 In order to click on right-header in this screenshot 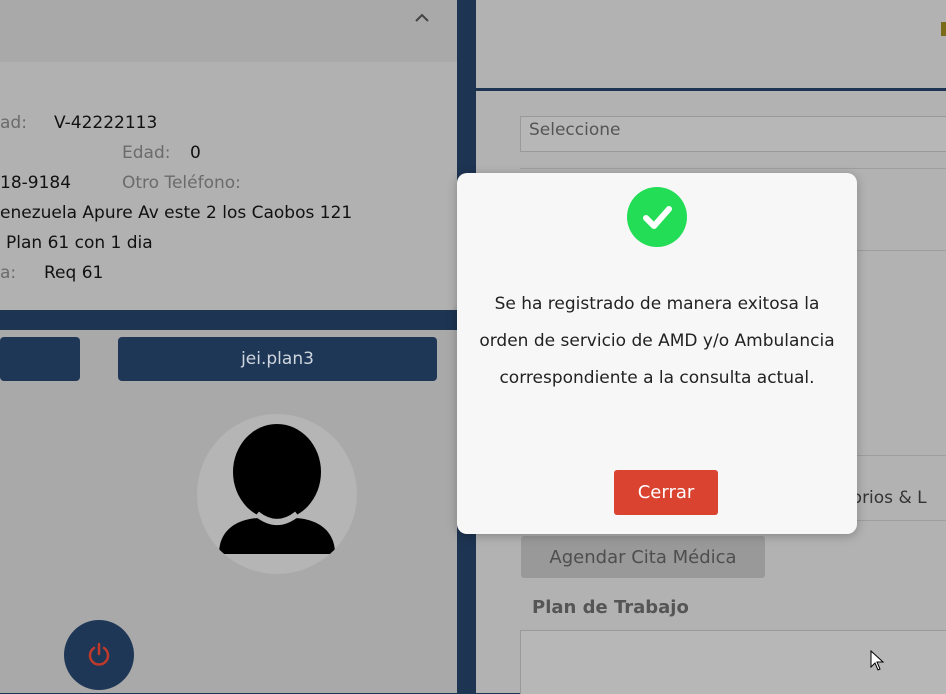, I will do `click(711, 45)`.